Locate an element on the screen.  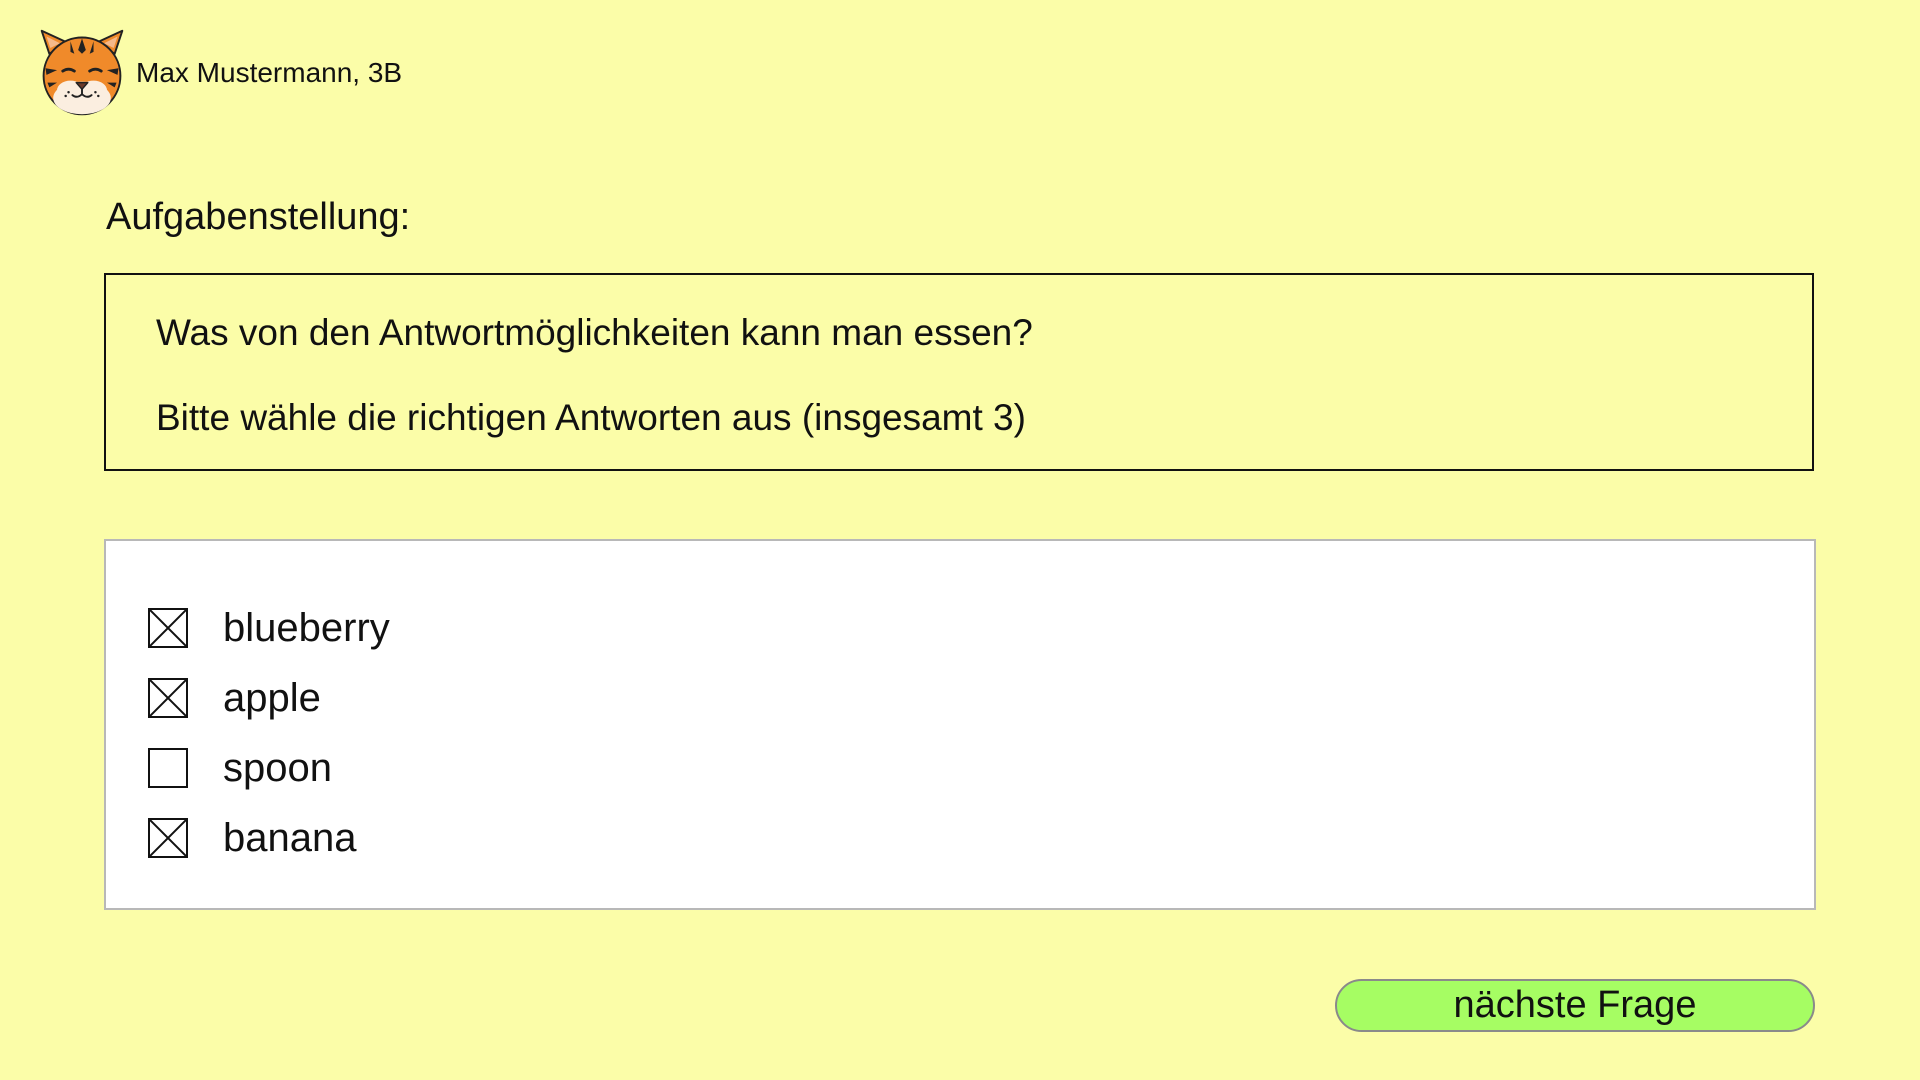
next-question-button: nächste Frage is located at coordinates (1575, 1005).